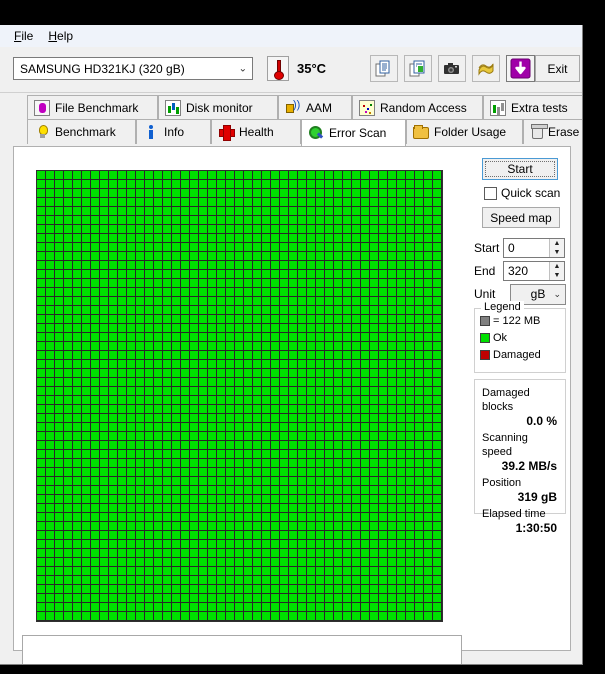 The image size is (605, 674). I want to click on quick-scan-checkbox-row: Quick scan, so click(522, 193).